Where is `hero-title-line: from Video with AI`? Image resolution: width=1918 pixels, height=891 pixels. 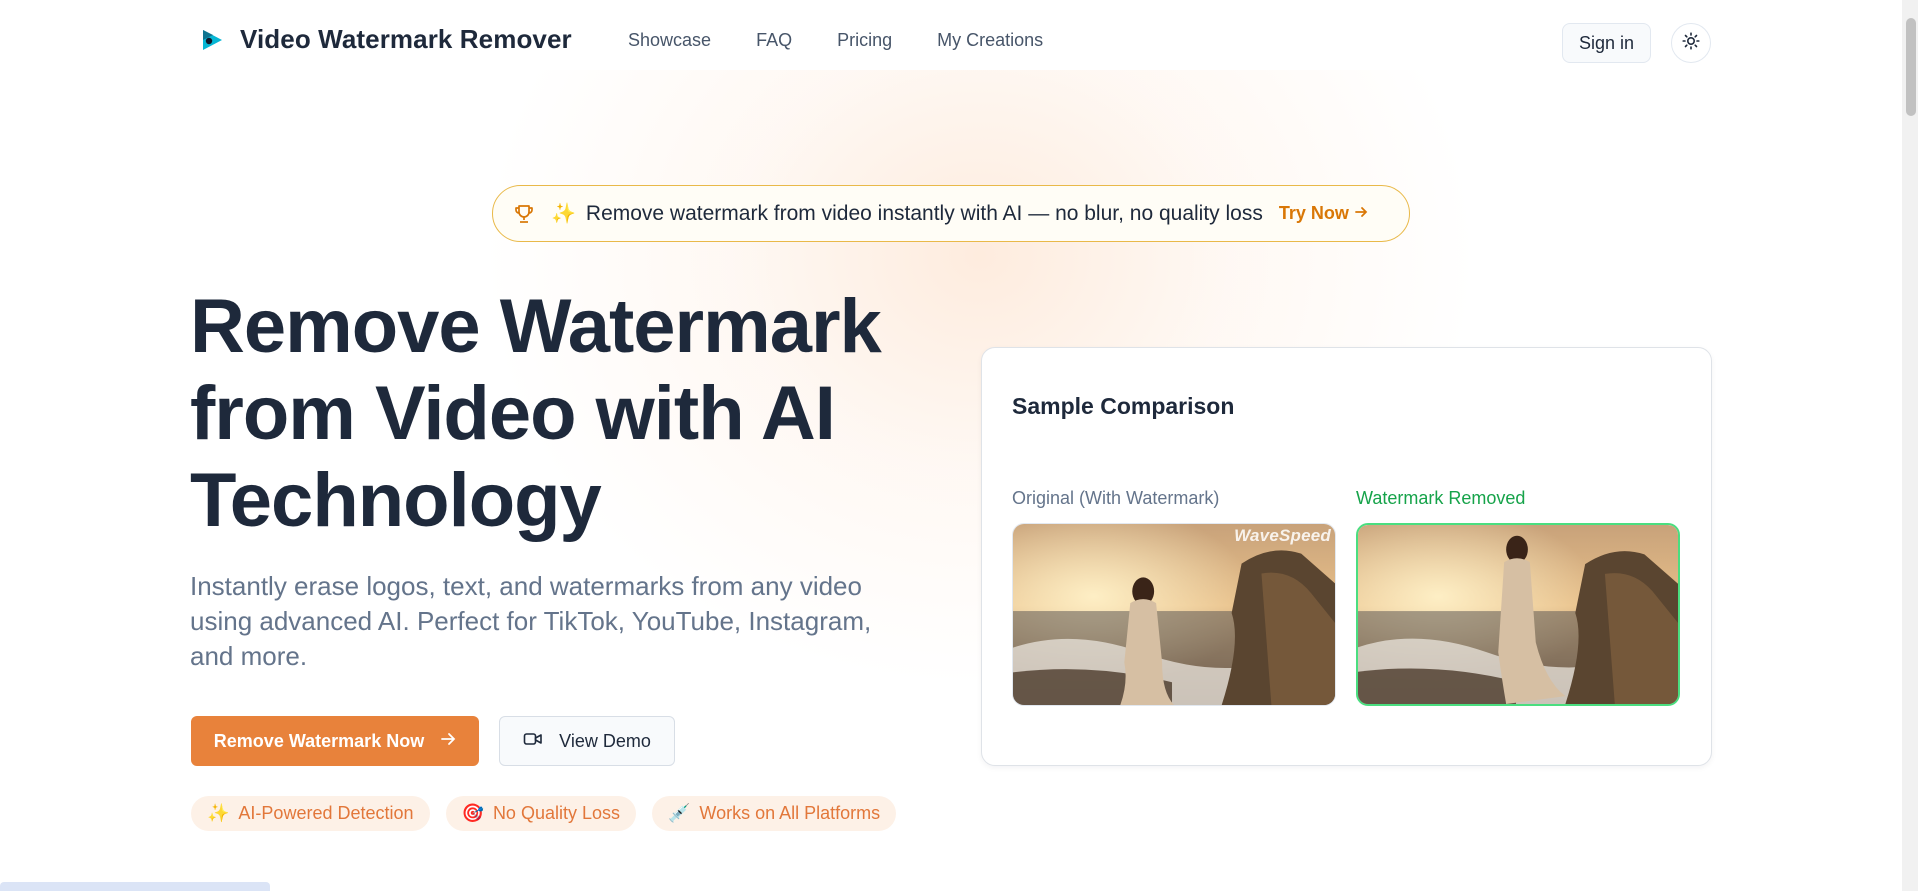
hero-title-line: from Video with AI is located at coordinates (513, 413).